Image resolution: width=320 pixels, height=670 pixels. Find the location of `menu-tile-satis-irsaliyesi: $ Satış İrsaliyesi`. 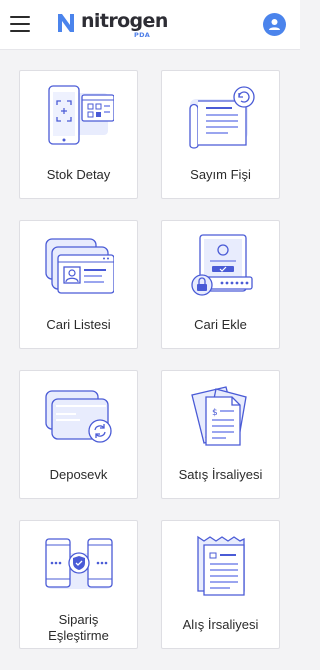

menu-tile-satis-irsaliyesi: $ Satış İrsaliyesi is located at coordinates (220, 434).